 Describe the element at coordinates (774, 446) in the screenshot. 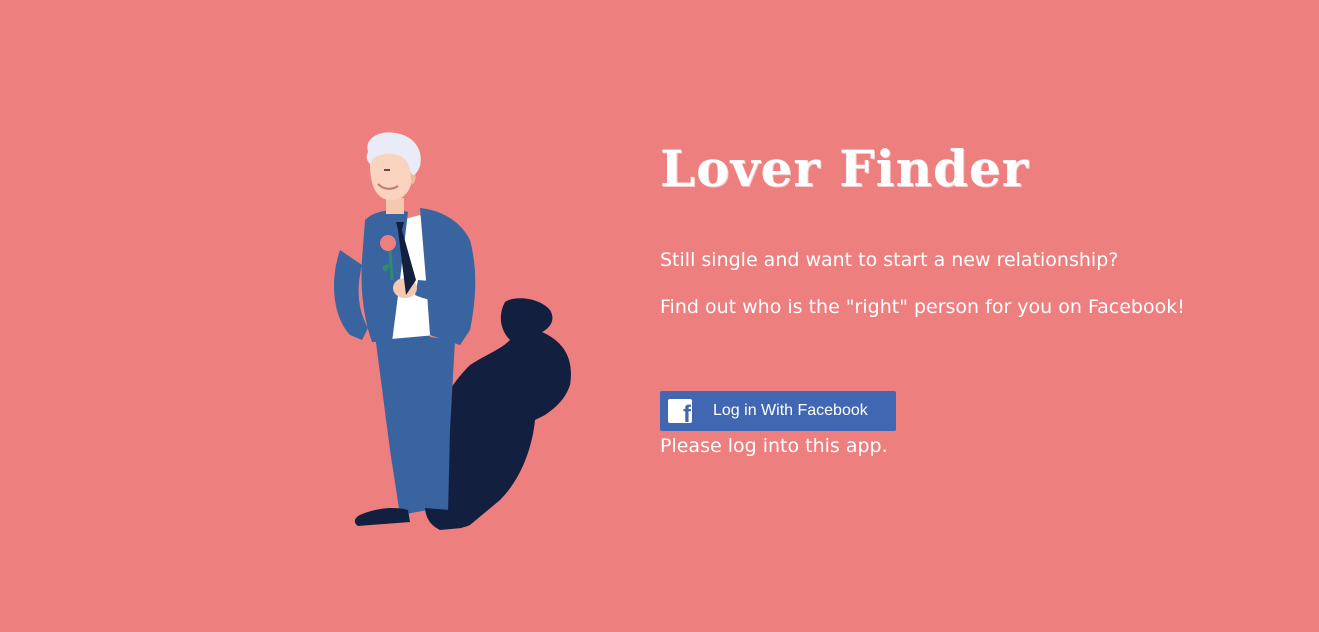

I see `login-status-text: Please log into this app.` at that location.